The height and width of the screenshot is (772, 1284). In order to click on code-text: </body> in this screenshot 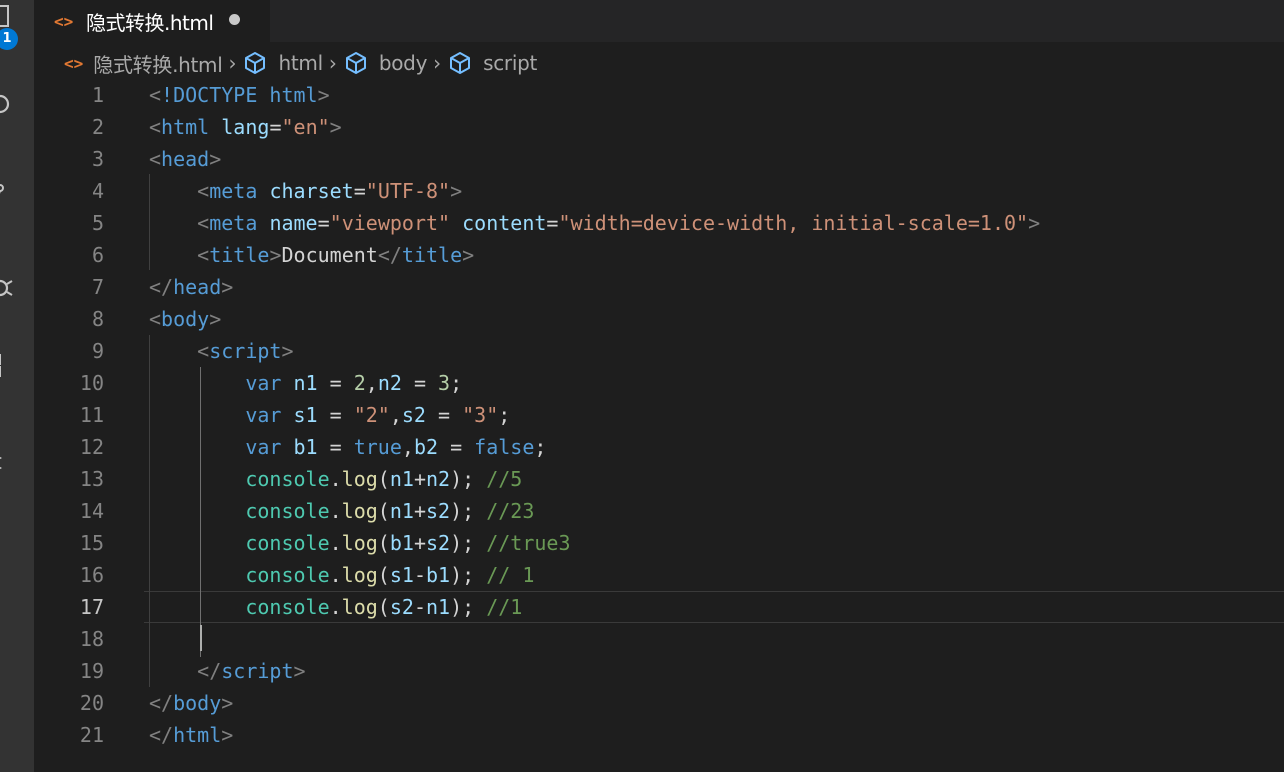, I will do `click(191, 703)`.